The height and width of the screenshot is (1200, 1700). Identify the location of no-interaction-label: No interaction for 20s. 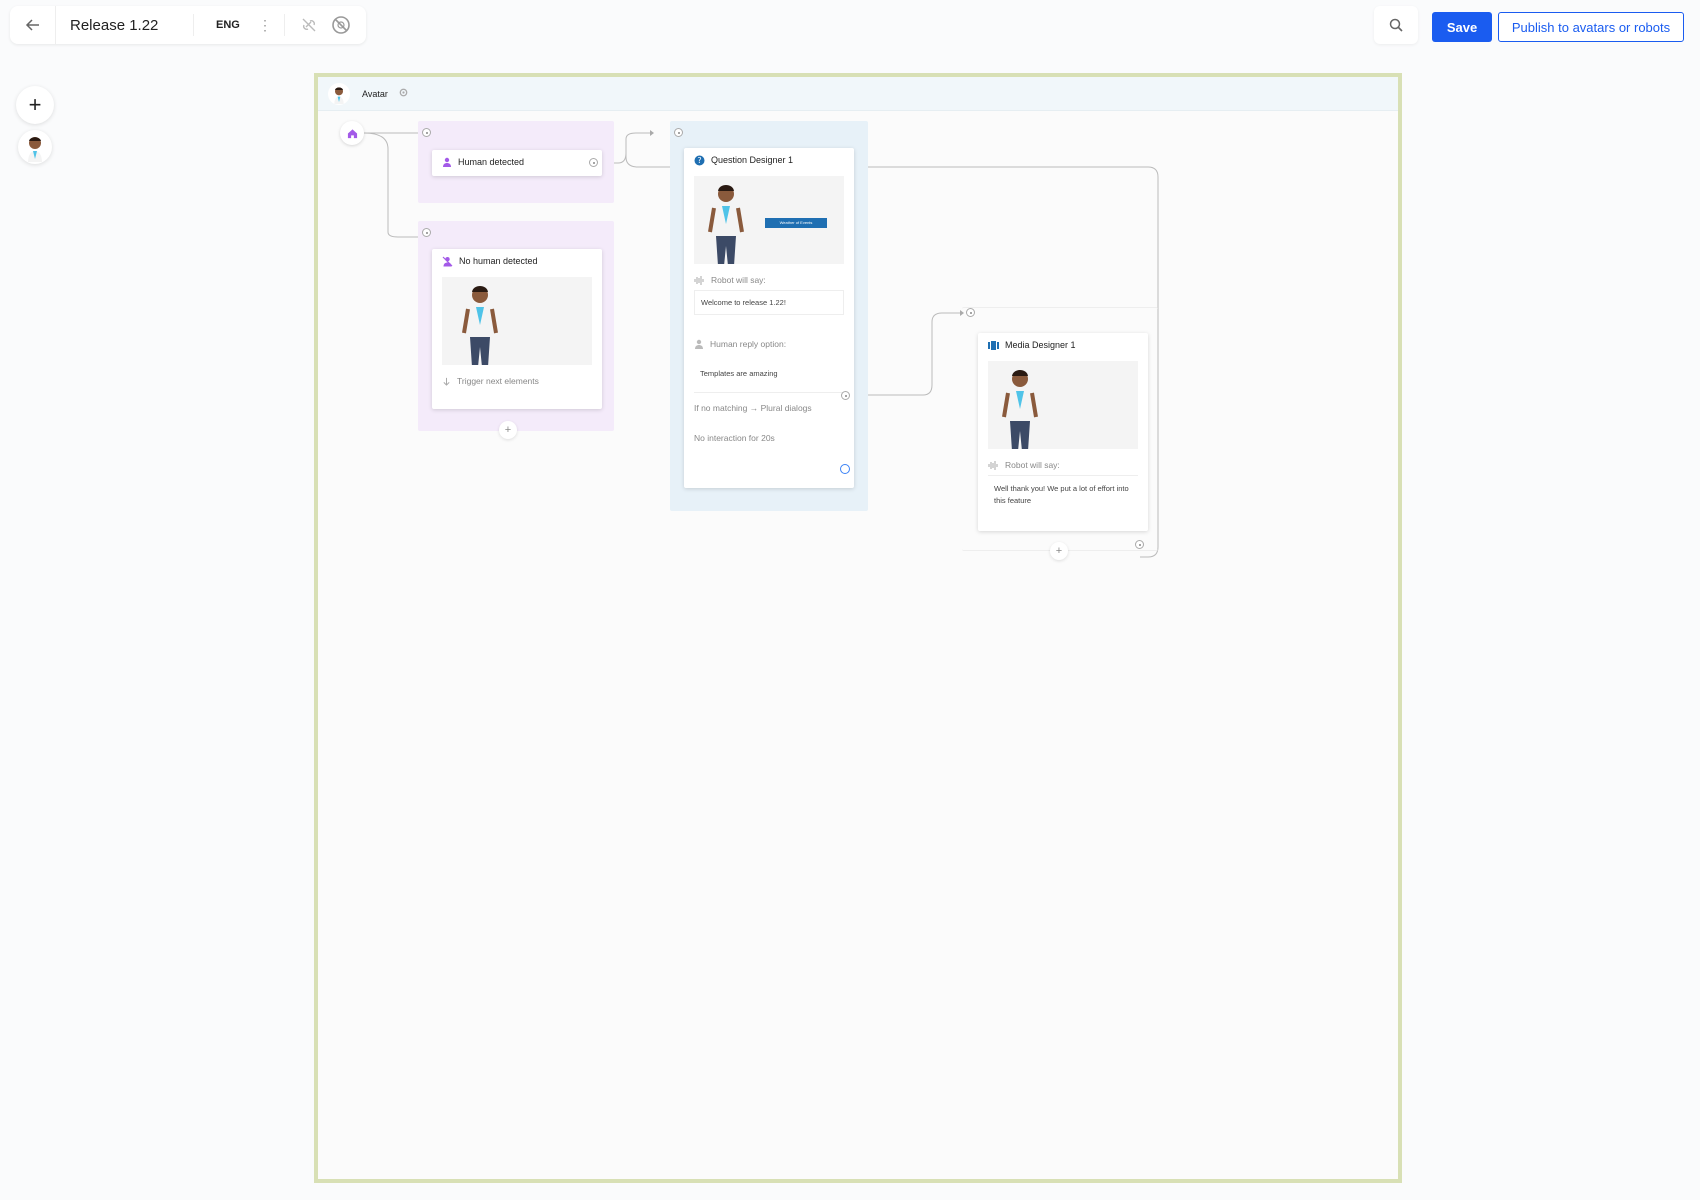
(734, 438).